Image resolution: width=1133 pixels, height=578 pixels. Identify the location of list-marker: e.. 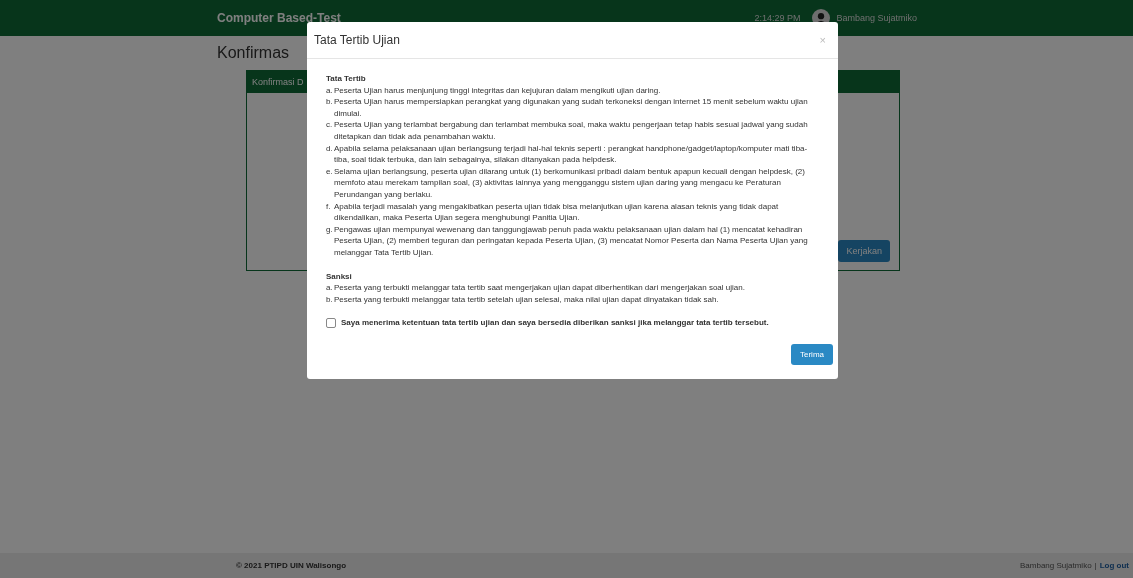
(330, 171).